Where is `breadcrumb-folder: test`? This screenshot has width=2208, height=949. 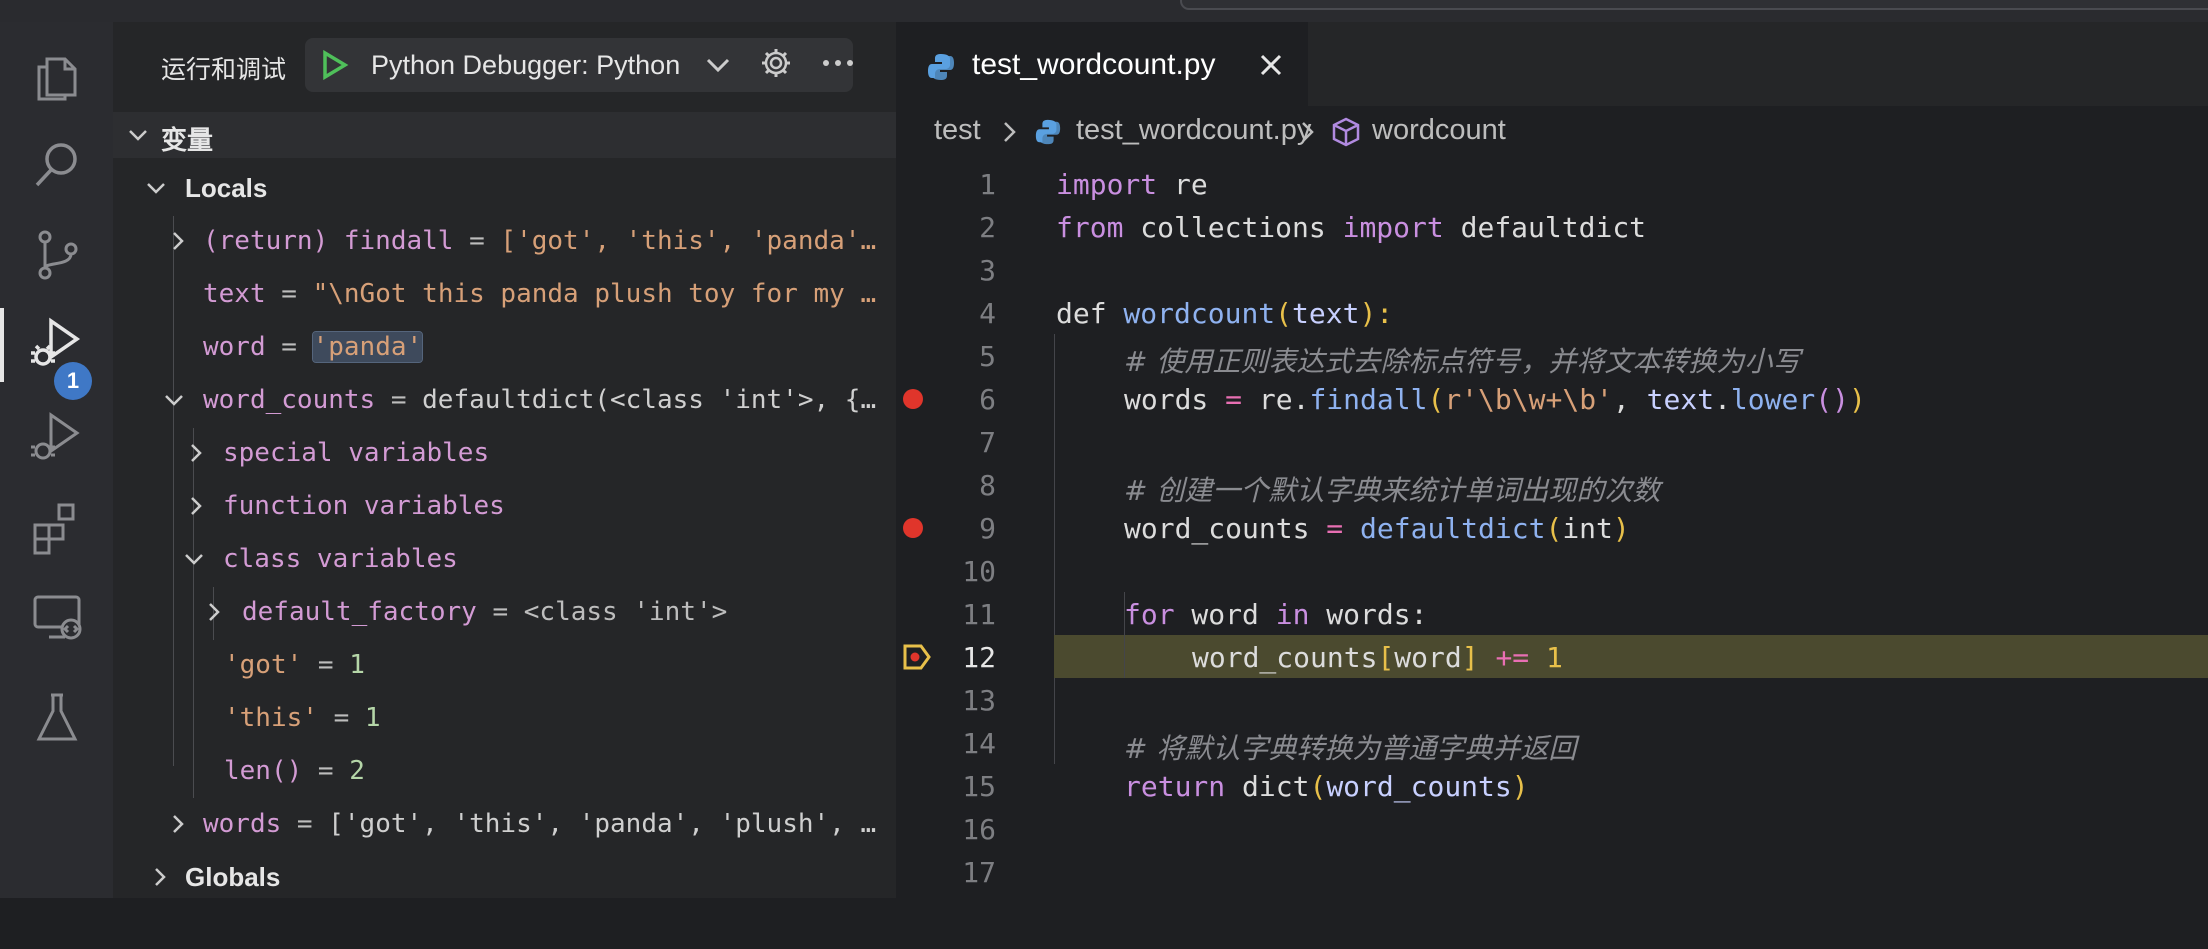 breadcrumb-folder: test is located at coordinates (957, 130).